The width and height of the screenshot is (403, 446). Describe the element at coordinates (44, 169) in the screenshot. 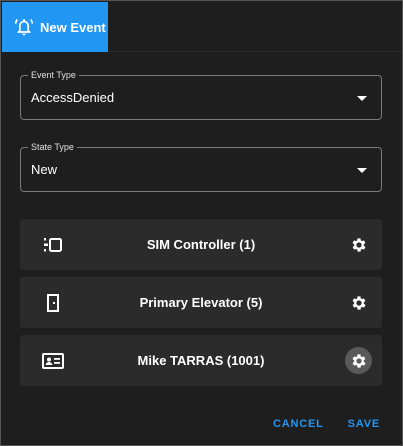

I see `state-type-value: New` at that location.